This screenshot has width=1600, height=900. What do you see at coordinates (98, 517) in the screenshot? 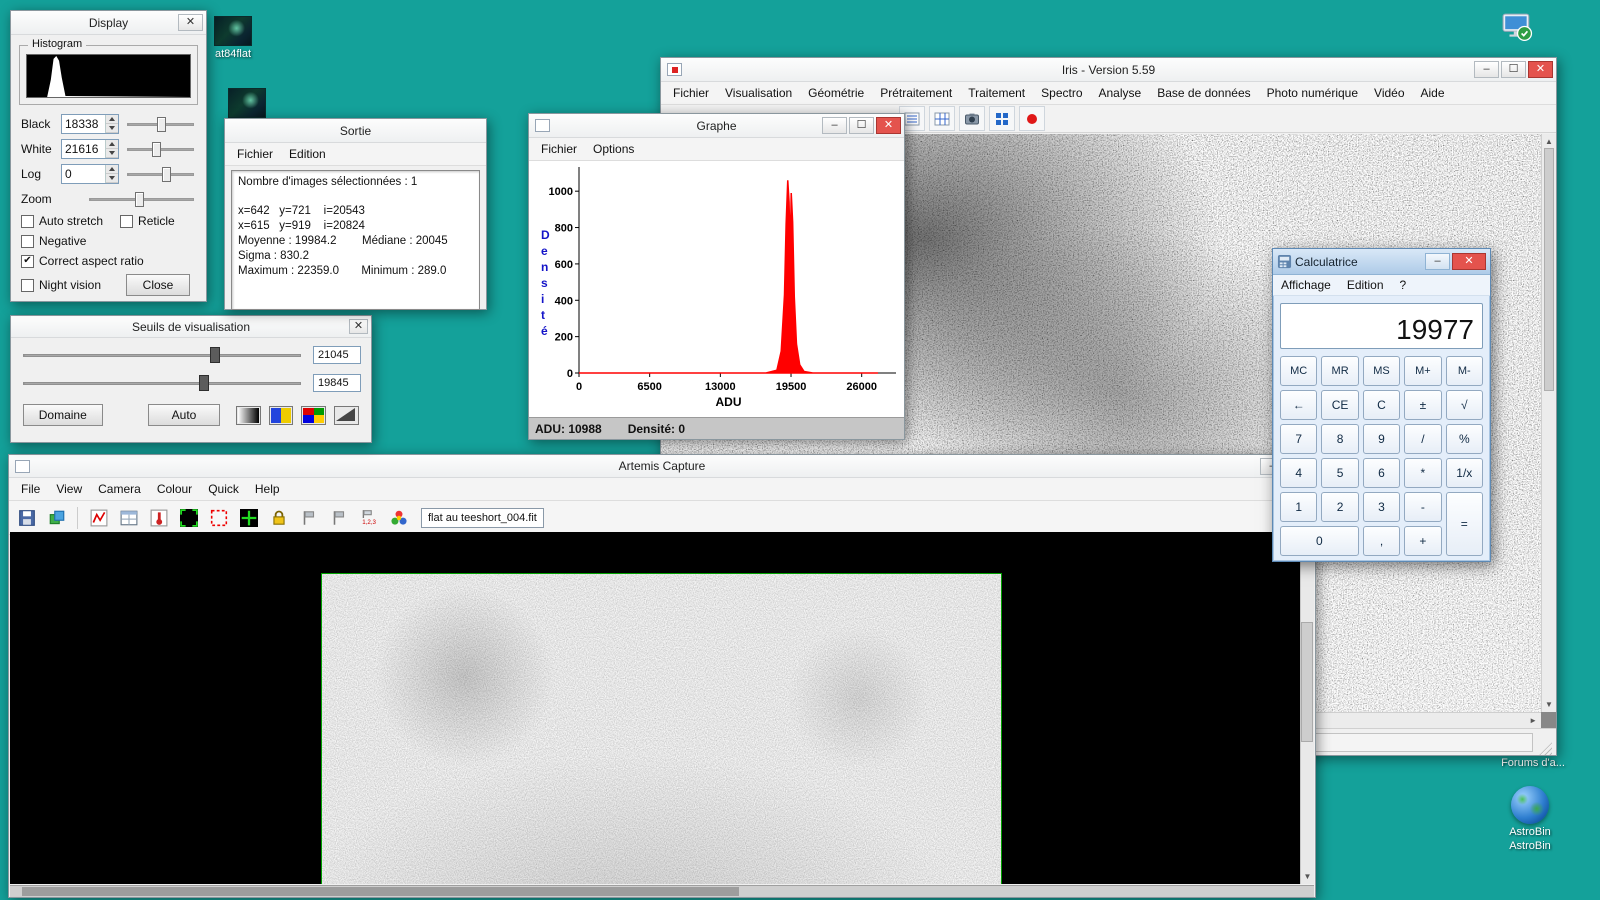
I see `signal-chart-icon` at bounding box center [98, 517].